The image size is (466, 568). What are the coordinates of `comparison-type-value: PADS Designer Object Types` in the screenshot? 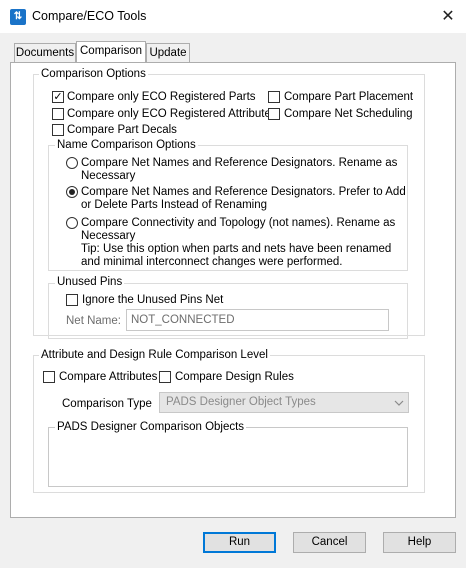 It's located at (241, 402).